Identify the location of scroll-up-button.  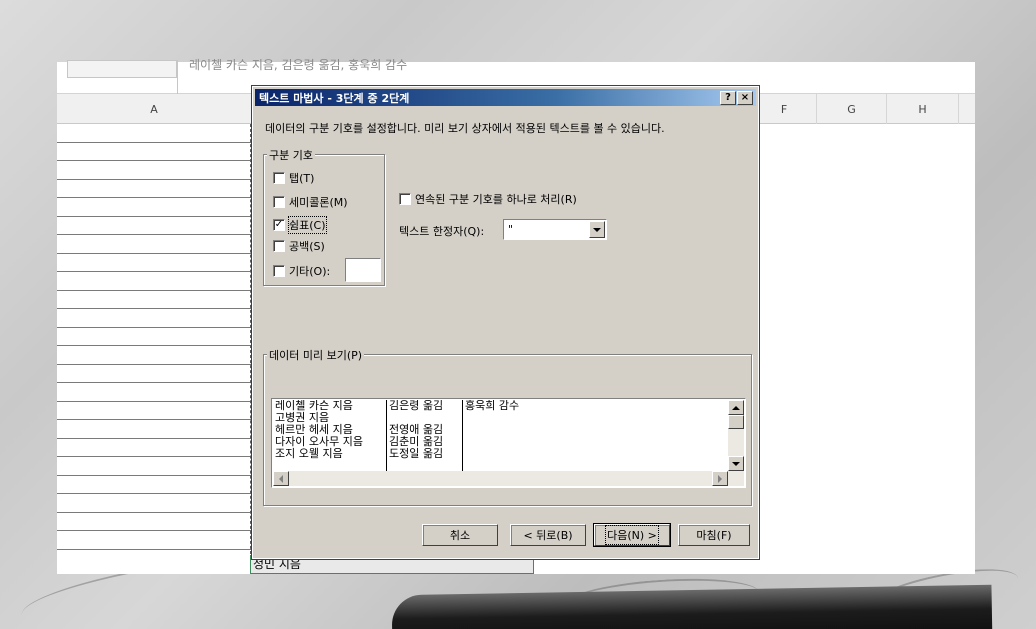
(736, 407).